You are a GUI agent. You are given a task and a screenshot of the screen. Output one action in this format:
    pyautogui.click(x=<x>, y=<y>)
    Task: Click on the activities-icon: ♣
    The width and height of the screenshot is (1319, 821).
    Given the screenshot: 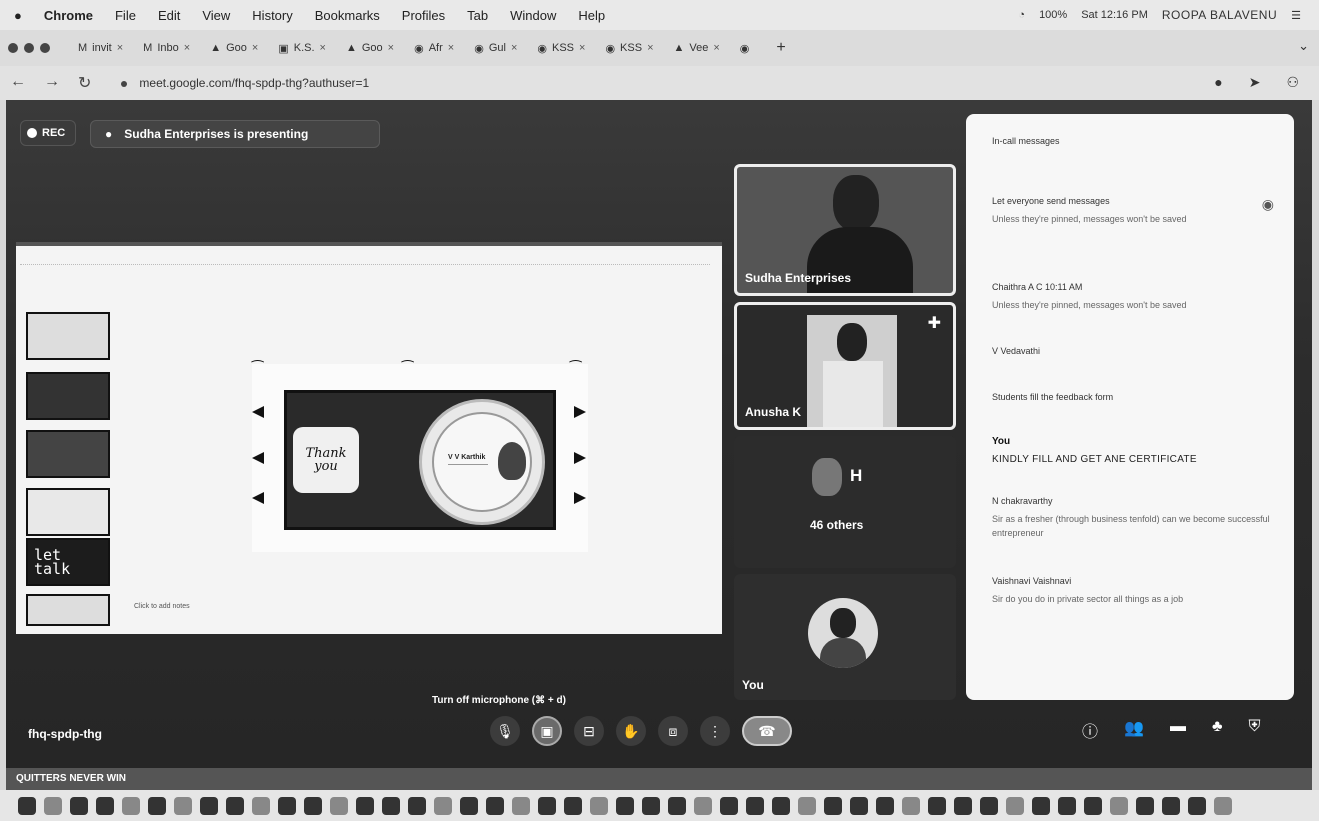 What is the action you would take?
    pyautogui.click(x=1217, y=730)
    